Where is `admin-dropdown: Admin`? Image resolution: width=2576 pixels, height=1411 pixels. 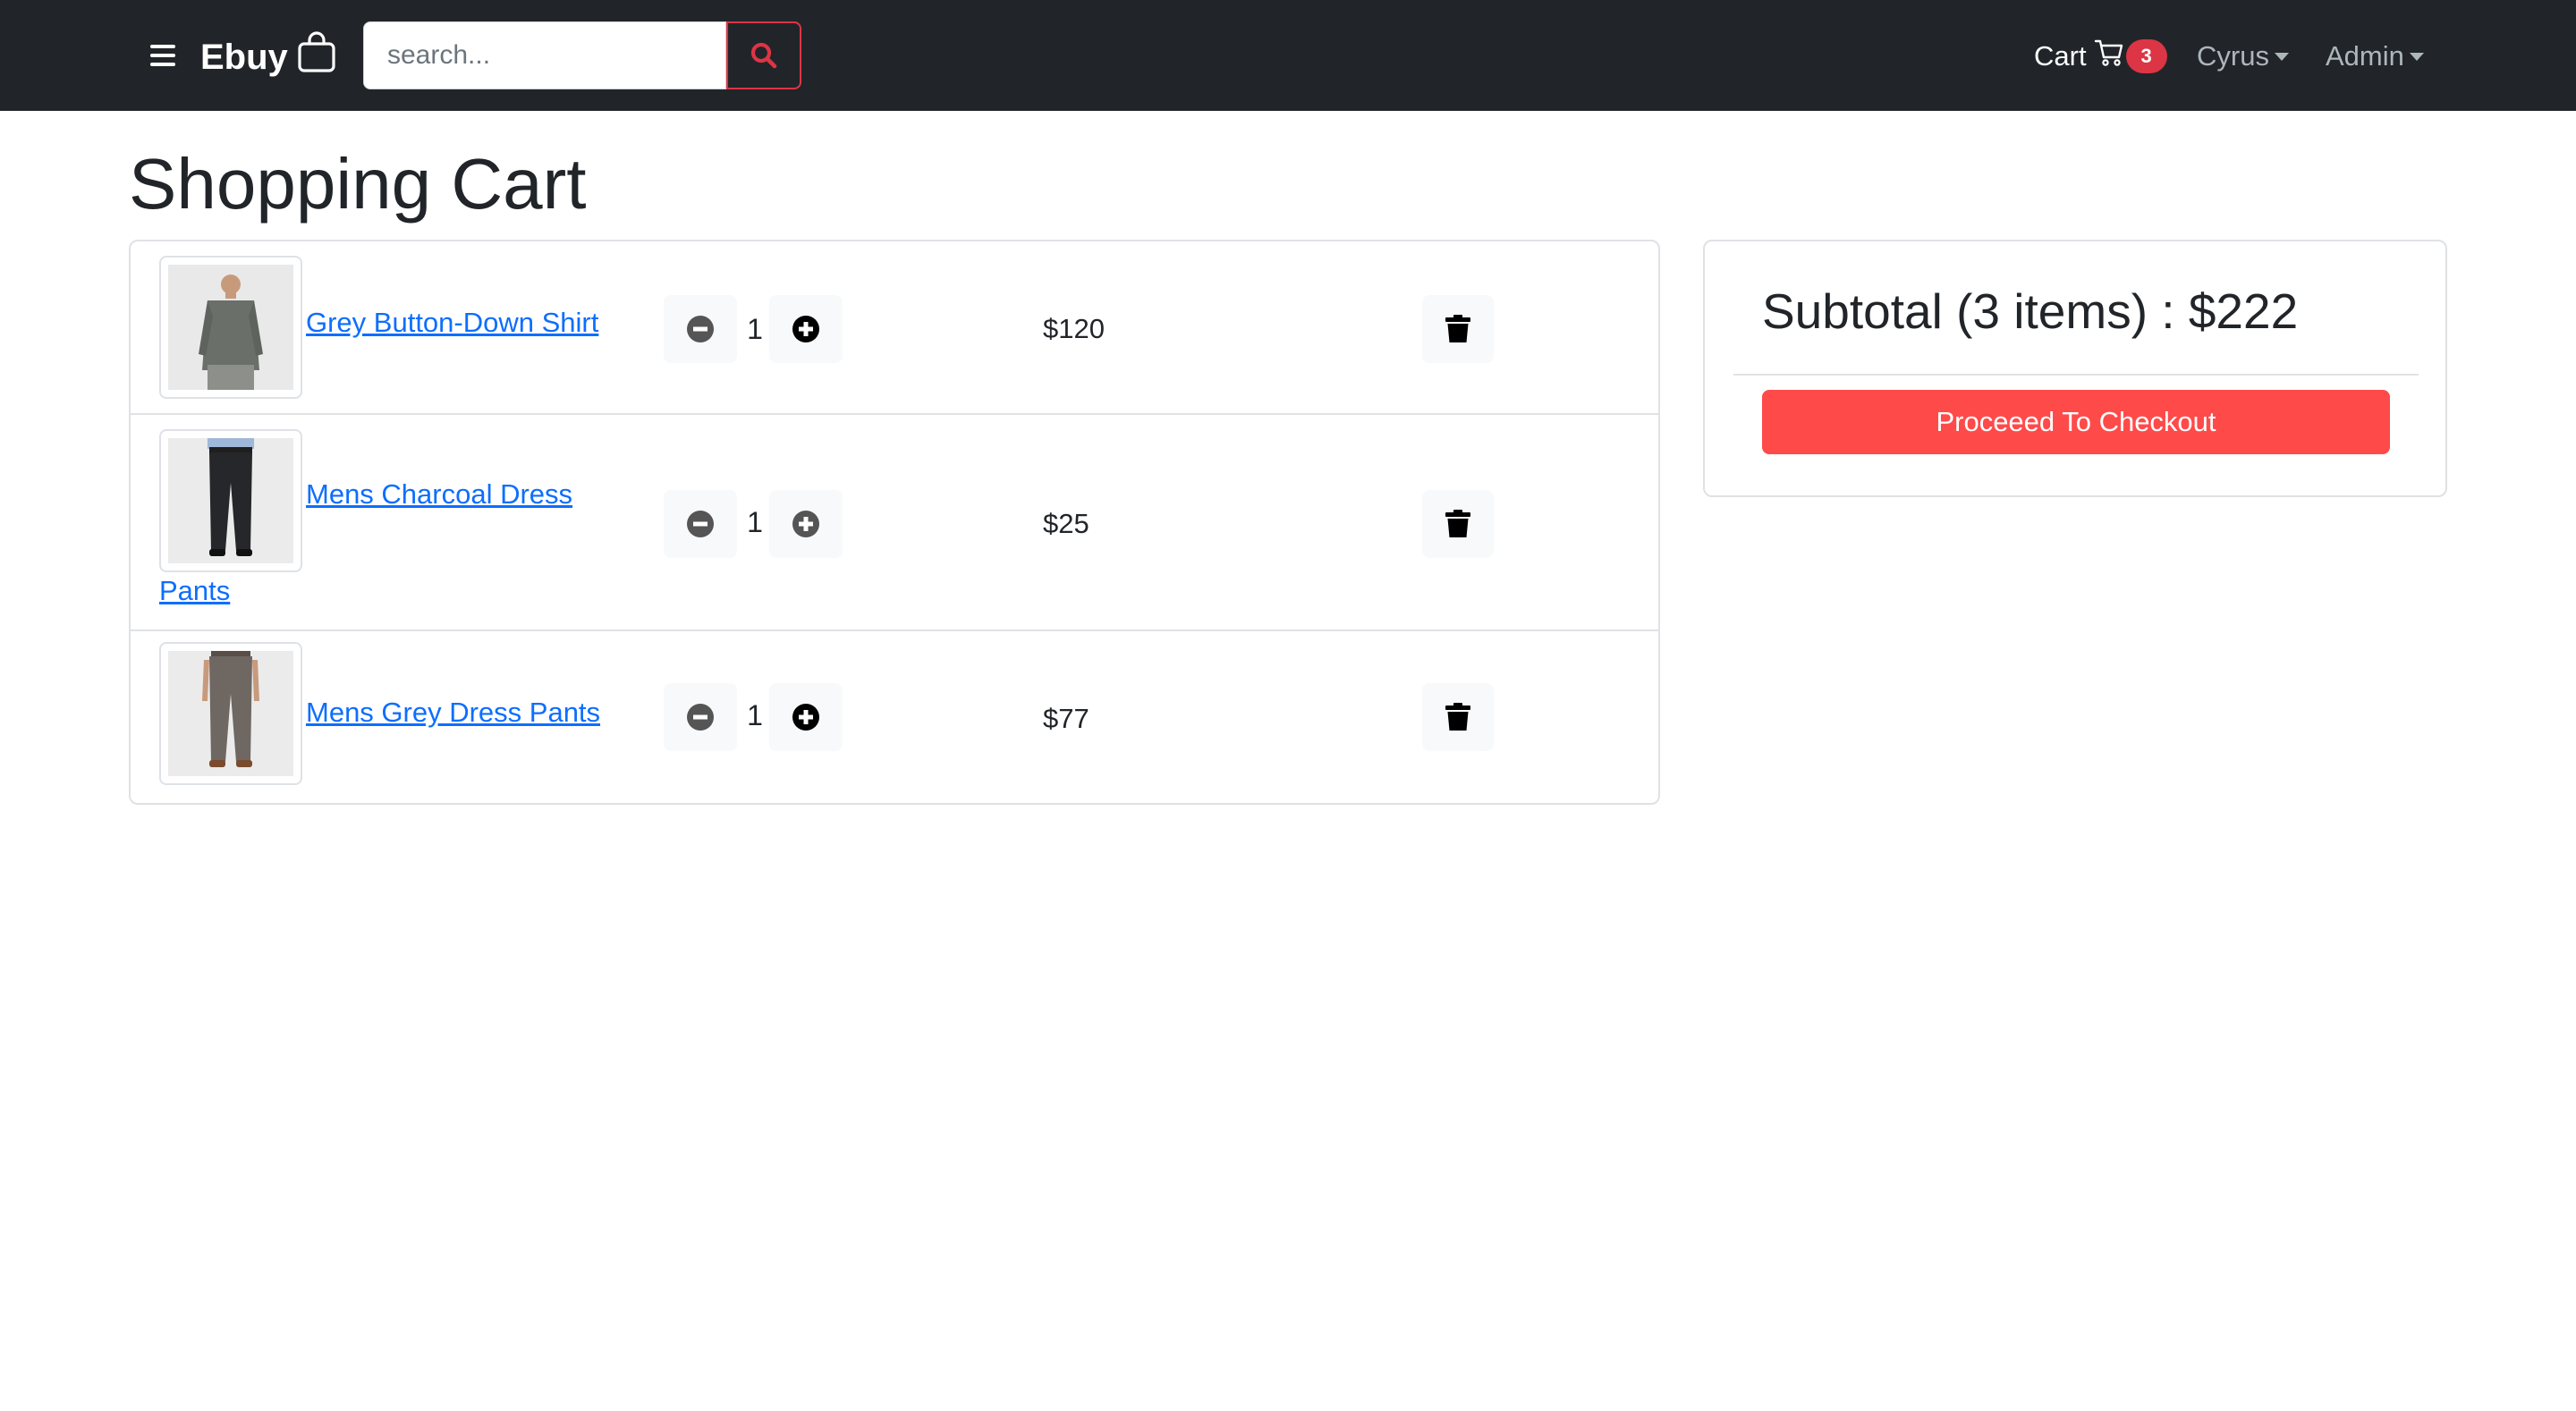 admin-dropdown: Admin is located at coordinates (2375, 57).